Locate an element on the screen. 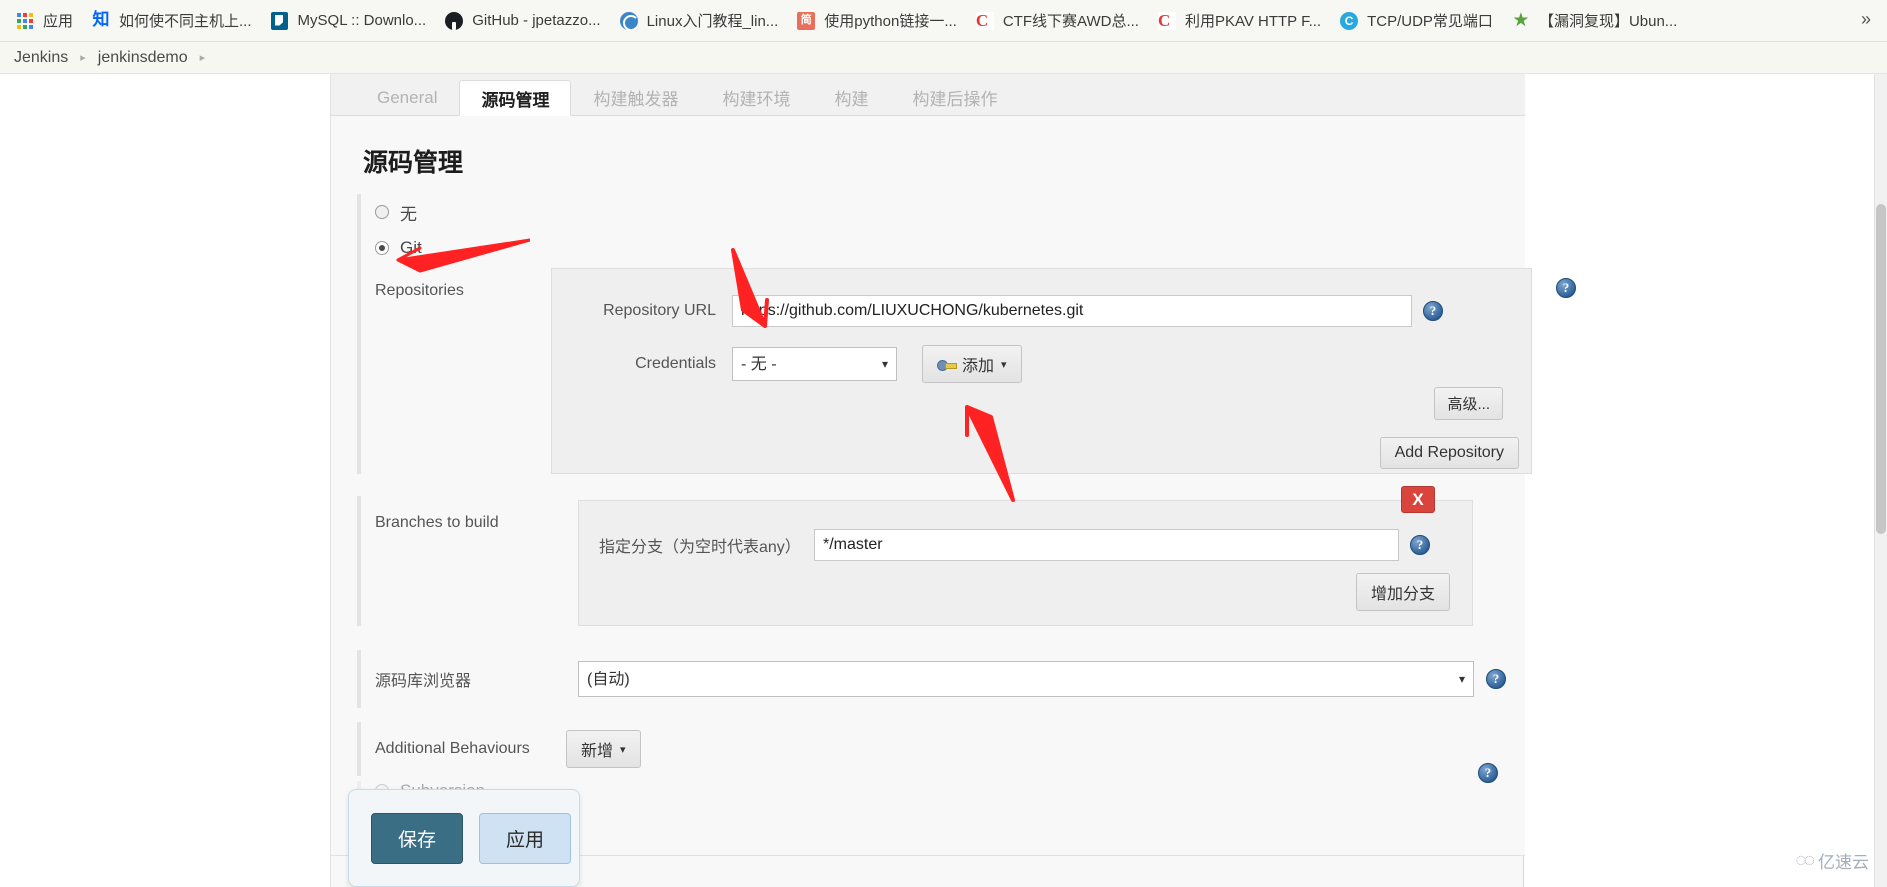  tab-source-code-management: 源码管理 is located at coordinates (515, 98).